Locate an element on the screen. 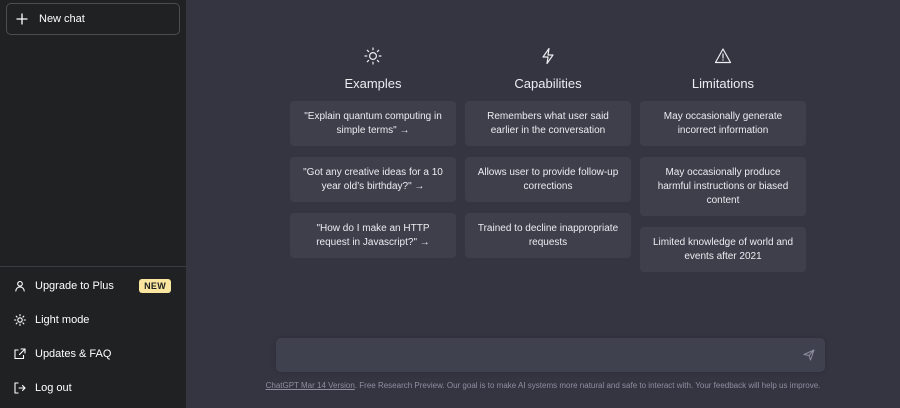  limitations-column: Limitations is located at coordinates (723, 69).